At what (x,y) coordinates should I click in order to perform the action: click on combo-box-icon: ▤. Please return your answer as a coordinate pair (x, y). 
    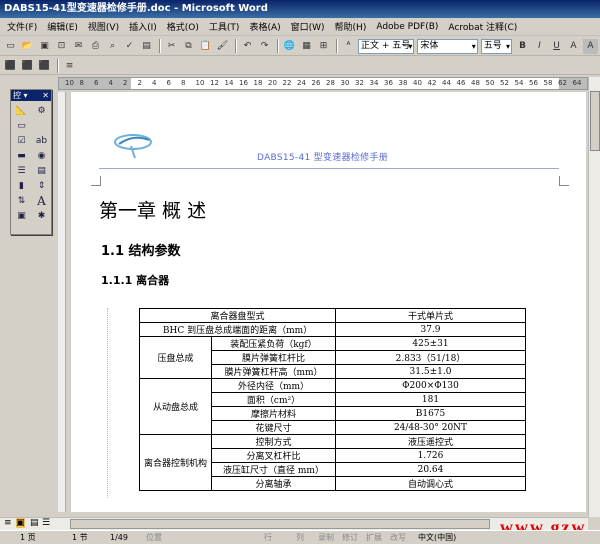
    Looking at the image, I should click on (41, 170).